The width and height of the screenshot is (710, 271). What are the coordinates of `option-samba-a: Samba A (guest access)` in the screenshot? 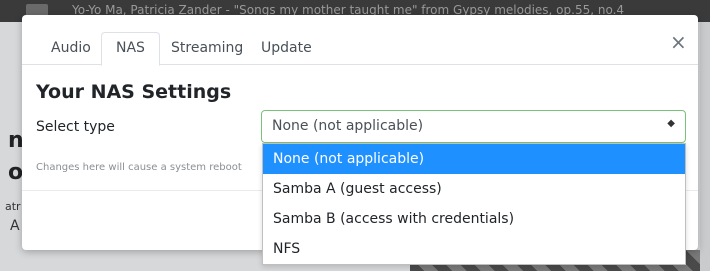 It's located at (474, 189).